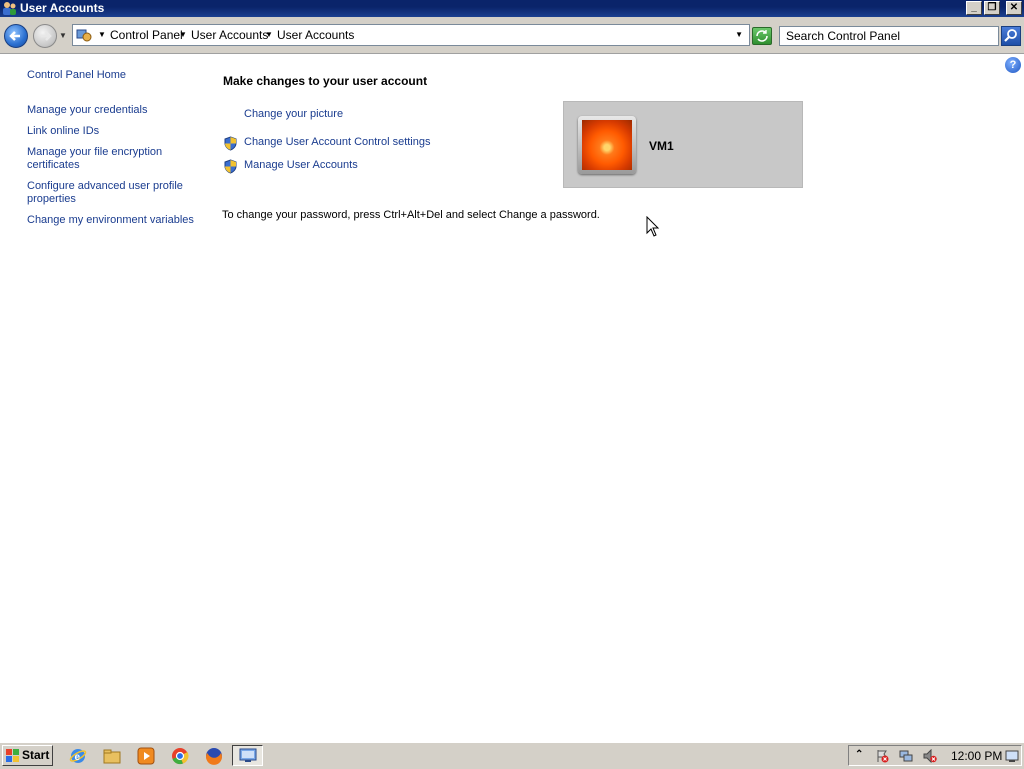 The width and height of the screenshot is (1024, 769). What do you see at coordinates (661, 146) in the screenshot?
I see `user-name: VM1` at bounding box center [661, 146].